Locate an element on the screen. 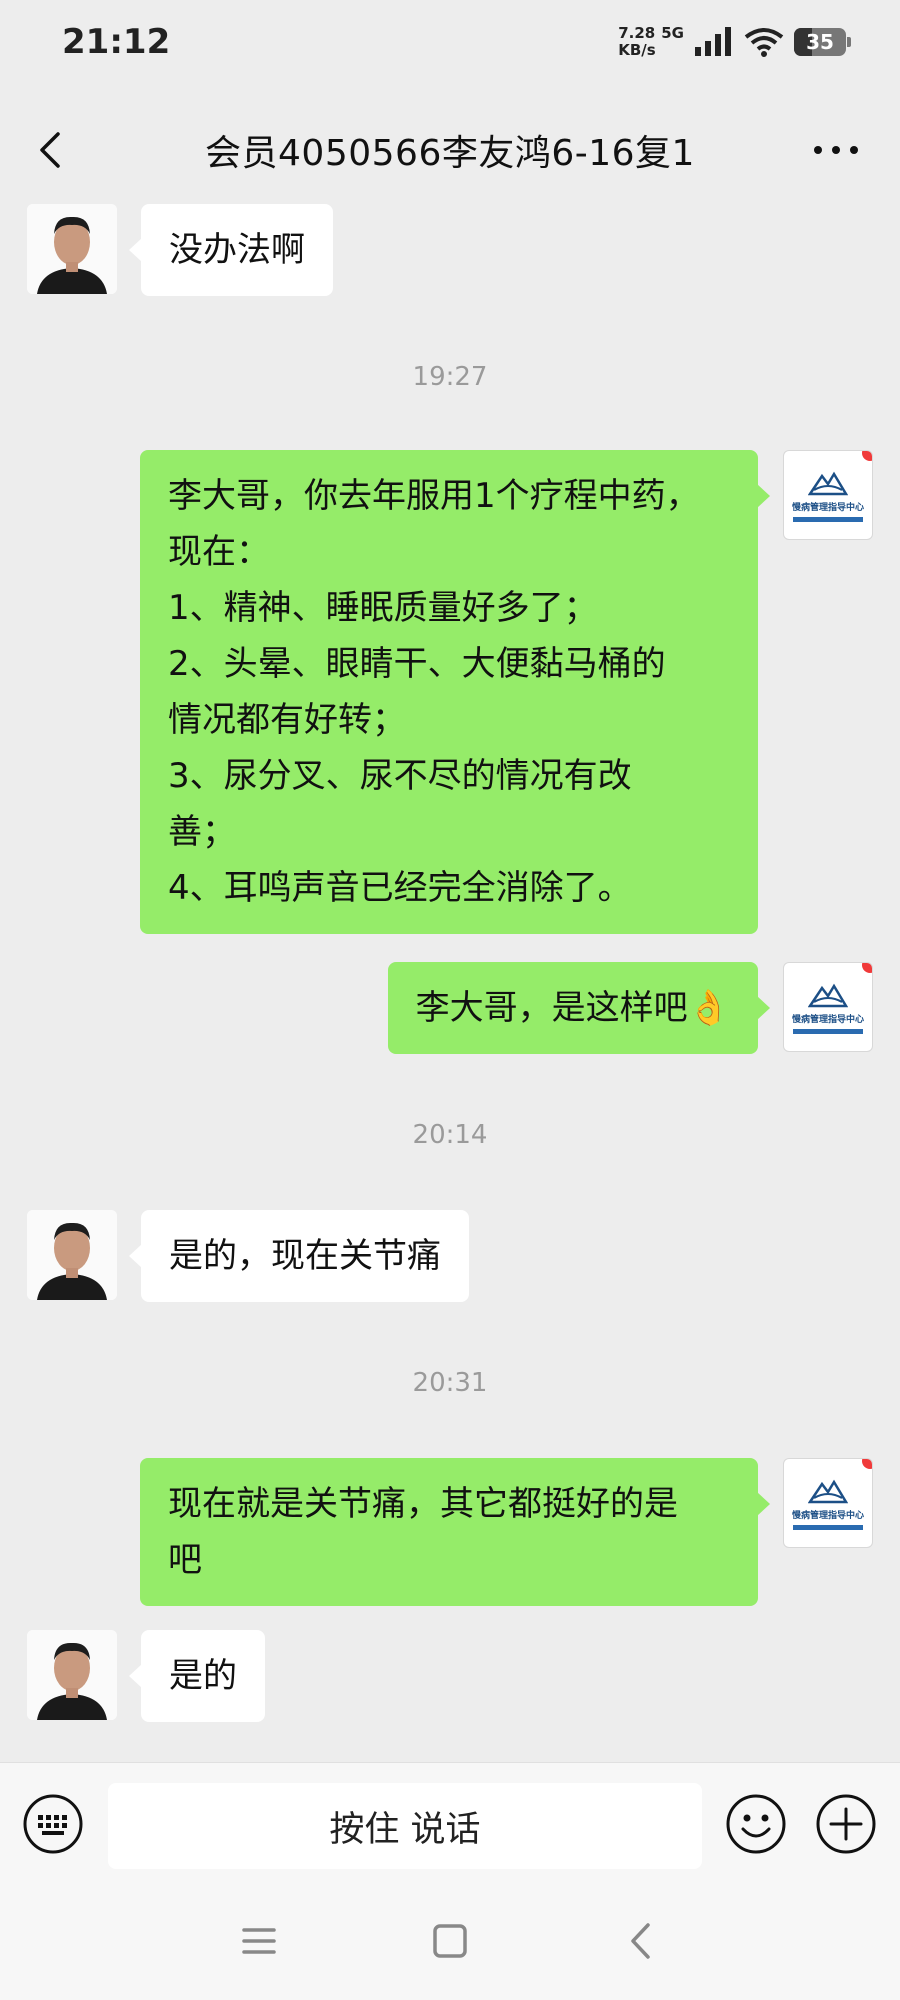  home-square-icon is located at coordinates (450, 1941).